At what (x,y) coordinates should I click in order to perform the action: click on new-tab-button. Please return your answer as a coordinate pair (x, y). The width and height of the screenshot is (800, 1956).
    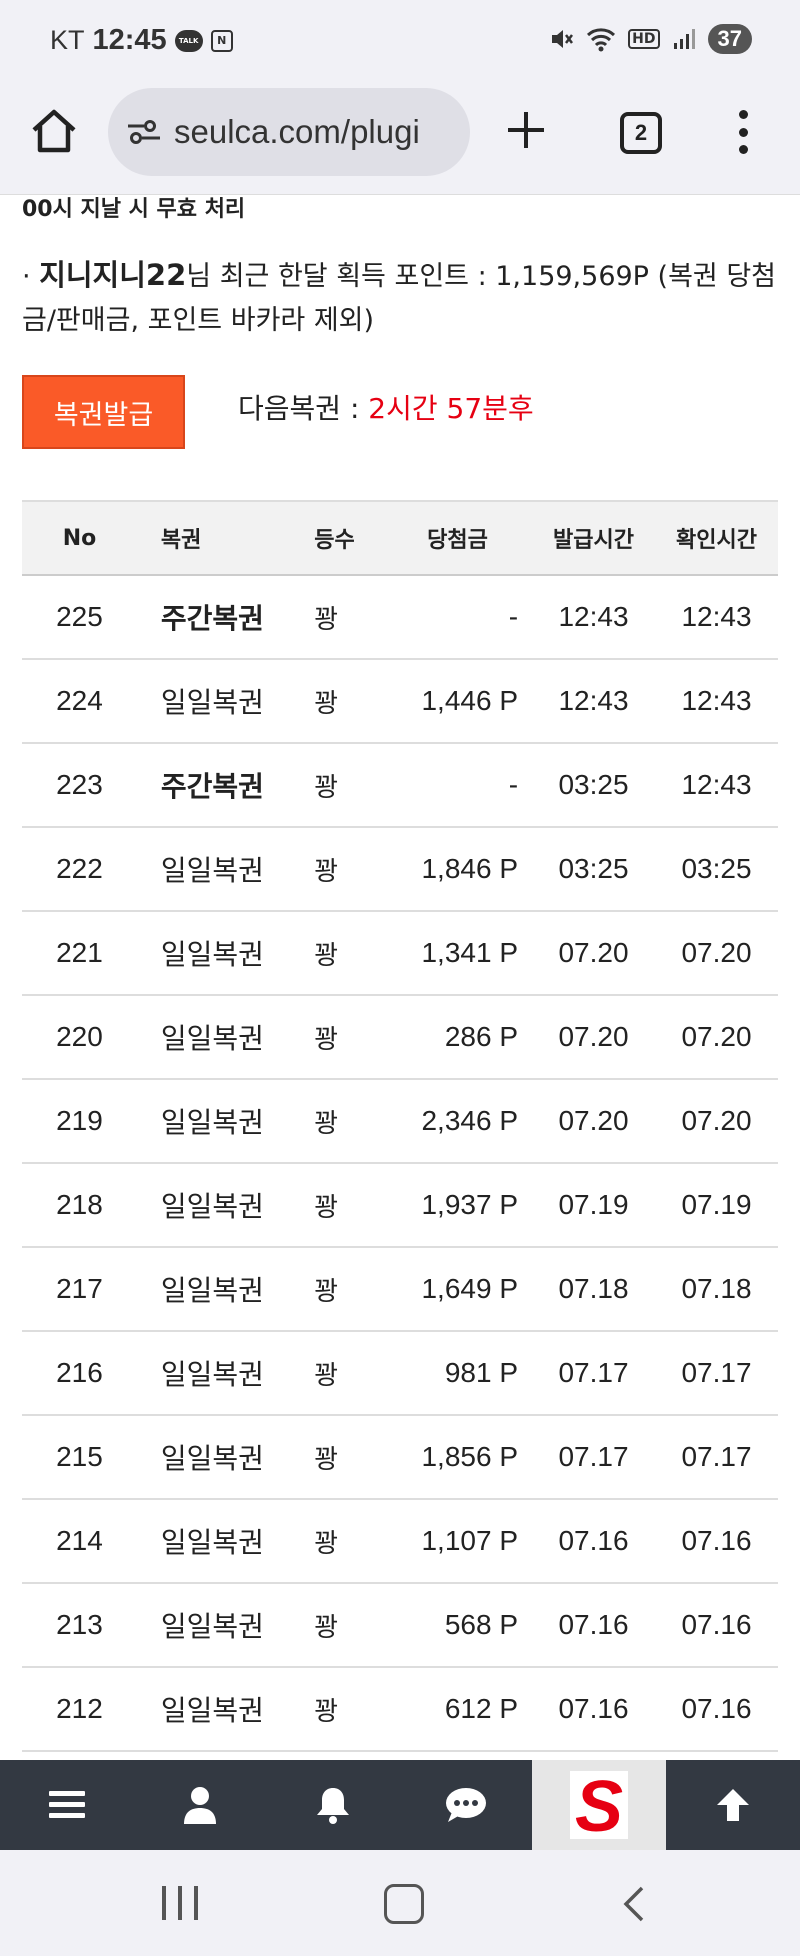
    Looking at the image, I should click on (526, 133).